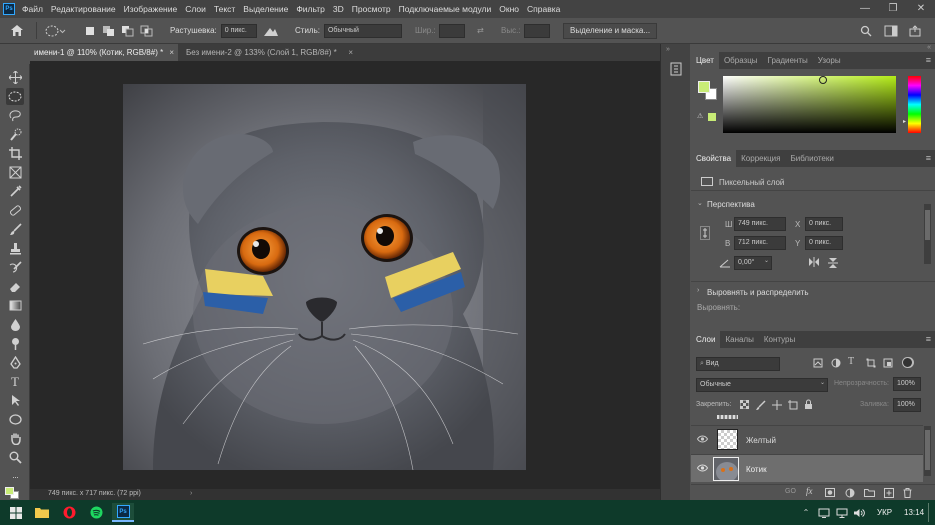 The height and width of the screenshot is (525, 935). What do you see at coordinates (668, 49) in the screenshot?
I see `collapse-icon: »` at bounding box center [668, 49].